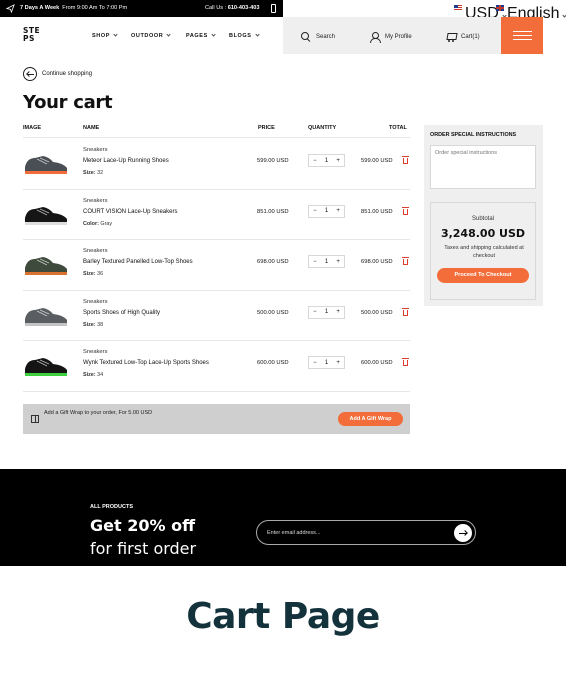 This screenshot has width=566, height=674. What do you see at coordinates (398, 37) in the screenshot?
I see `profile-label: My Profile` at bounding box center [398, 37].